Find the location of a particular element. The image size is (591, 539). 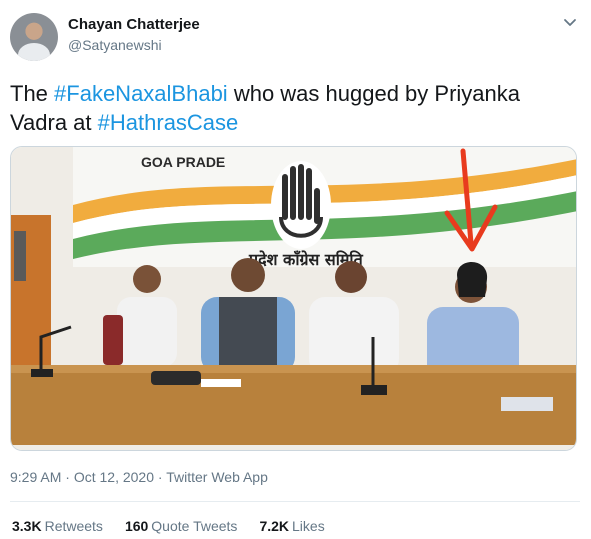

banner-text-english: GOA PRADE is located at coordinates (183, 162).